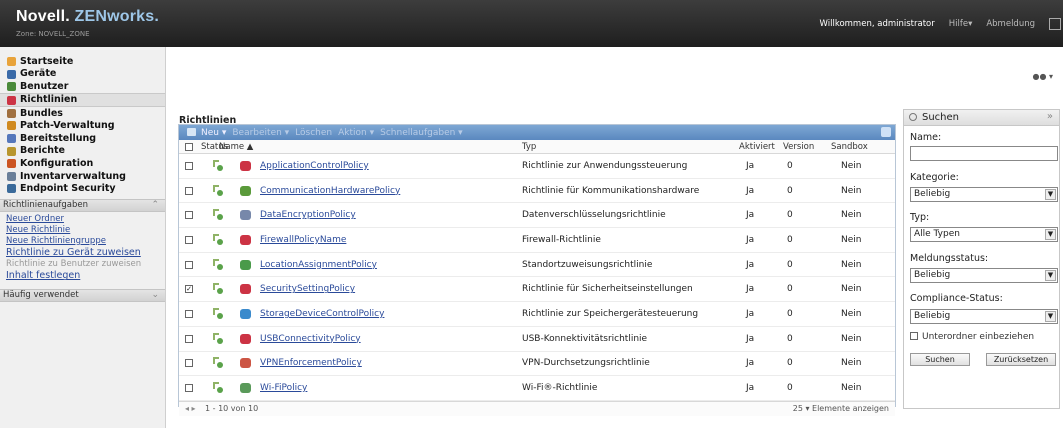 Image resolution: width=1063 pixels, height=428 pixels. I want to click on task-link: Neuer Ordner, so click(82, 219).